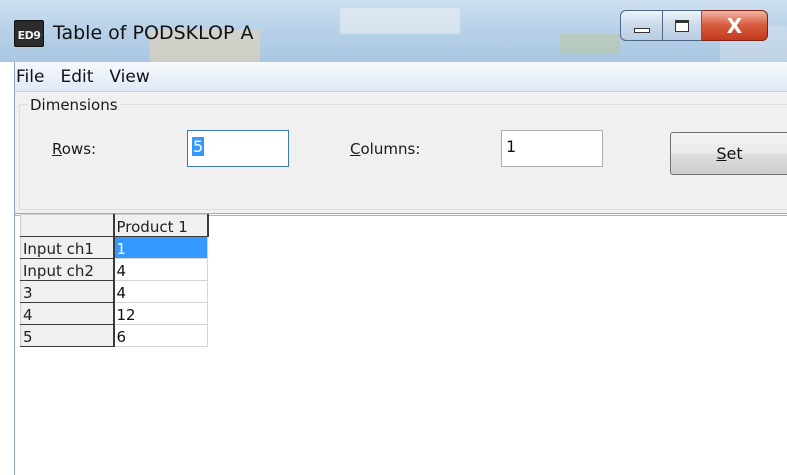 The width and height of the screenshot is (787, 475). I want to click on rows-input: 5, so click(238, 148).